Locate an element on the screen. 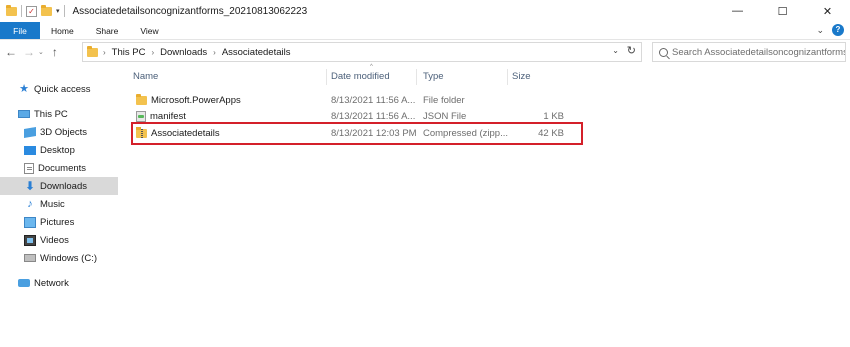 The image size is (850, 347). quick-access-toolbar: ✓ ▾ is located at coordinates (35, 10).